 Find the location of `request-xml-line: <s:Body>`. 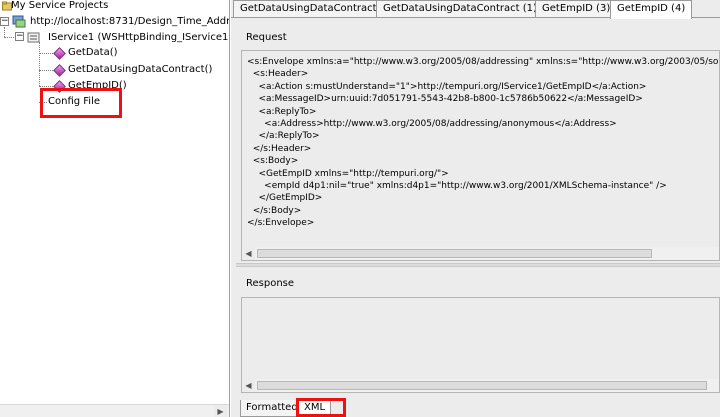

request-xml-line: <s:Body> is located at coordinates (273, 161).